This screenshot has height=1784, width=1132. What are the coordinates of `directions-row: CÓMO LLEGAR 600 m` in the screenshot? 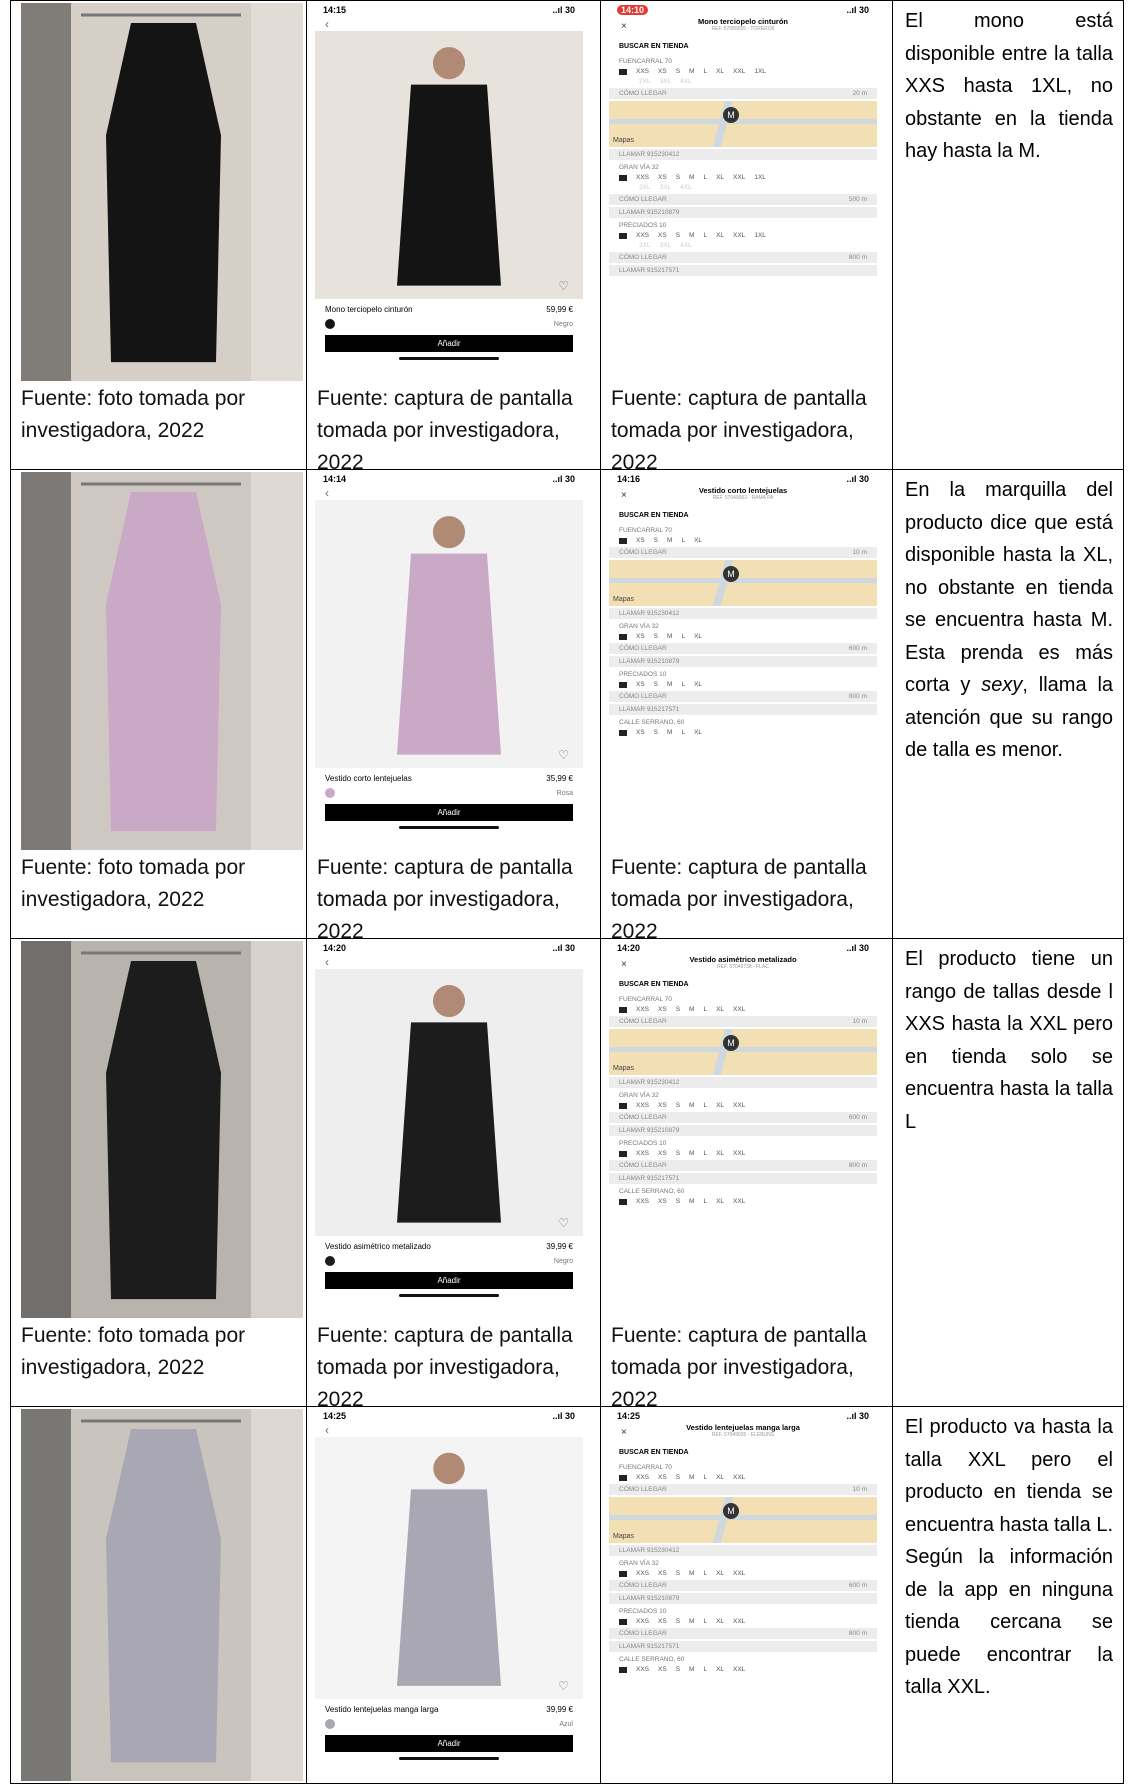 It's located at (743, 648).